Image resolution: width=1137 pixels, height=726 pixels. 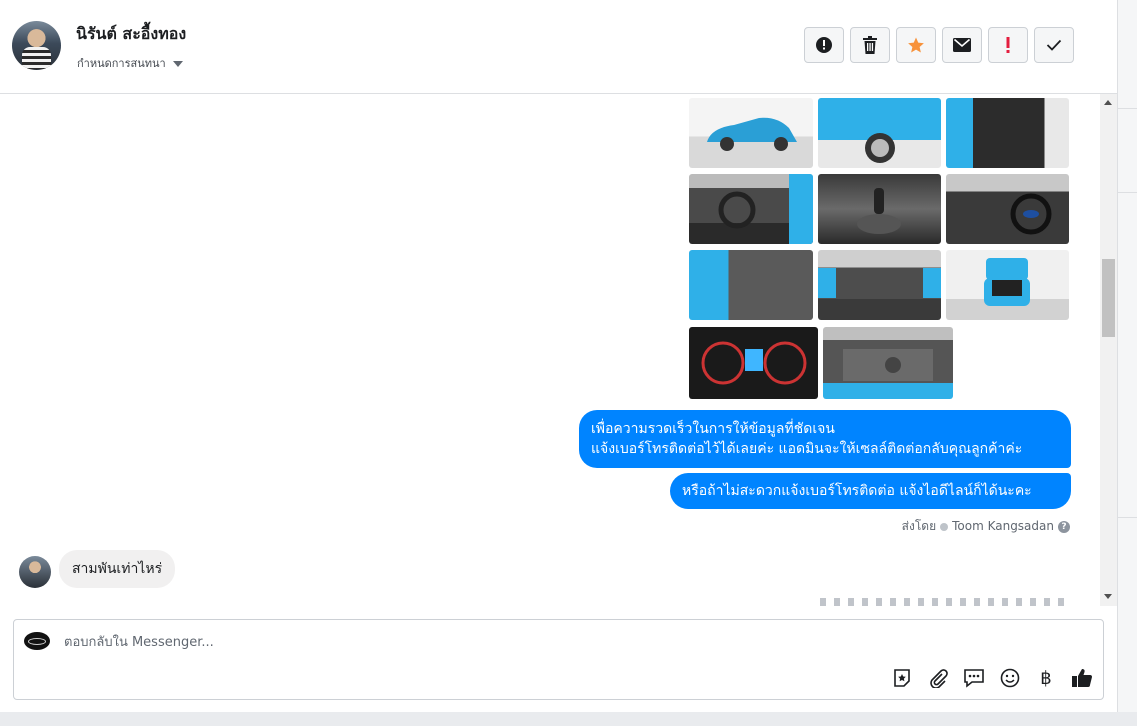 I want to click on trash-icon, so click(x=870, y=45).